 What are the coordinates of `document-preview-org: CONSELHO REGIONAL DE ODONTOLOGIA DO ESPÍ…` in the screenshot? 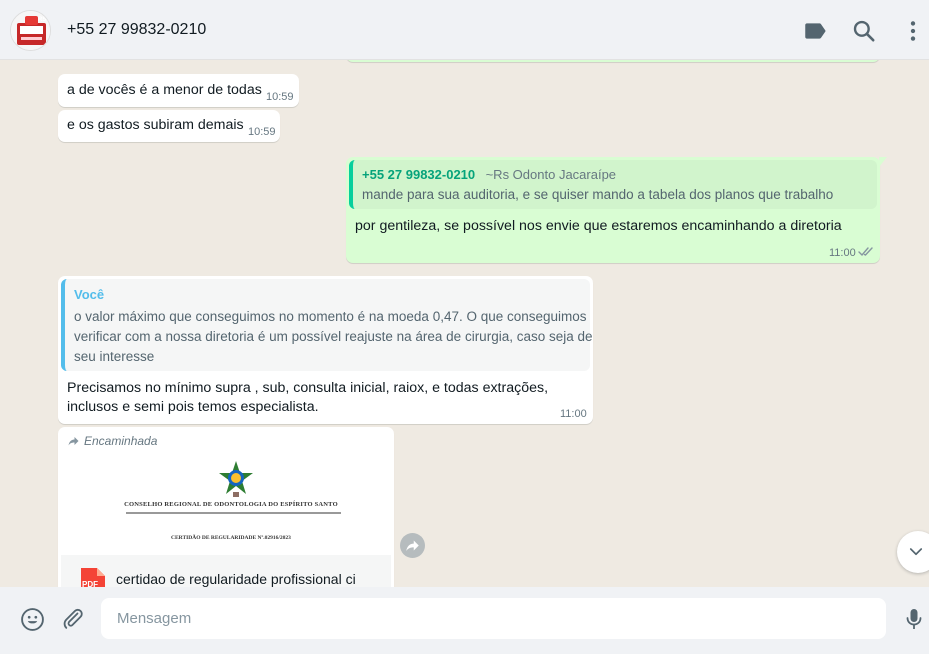 It's located at (231, 504).